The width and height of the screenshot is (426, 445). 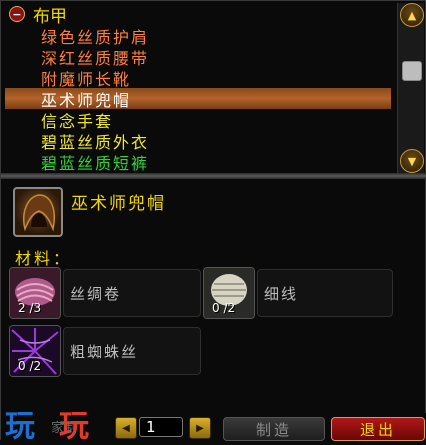 What do you see at coordinates (35, 293) in the screenshot?
I see `silk-bolt-icon: 2 /3` at bounding box center [35, 293].